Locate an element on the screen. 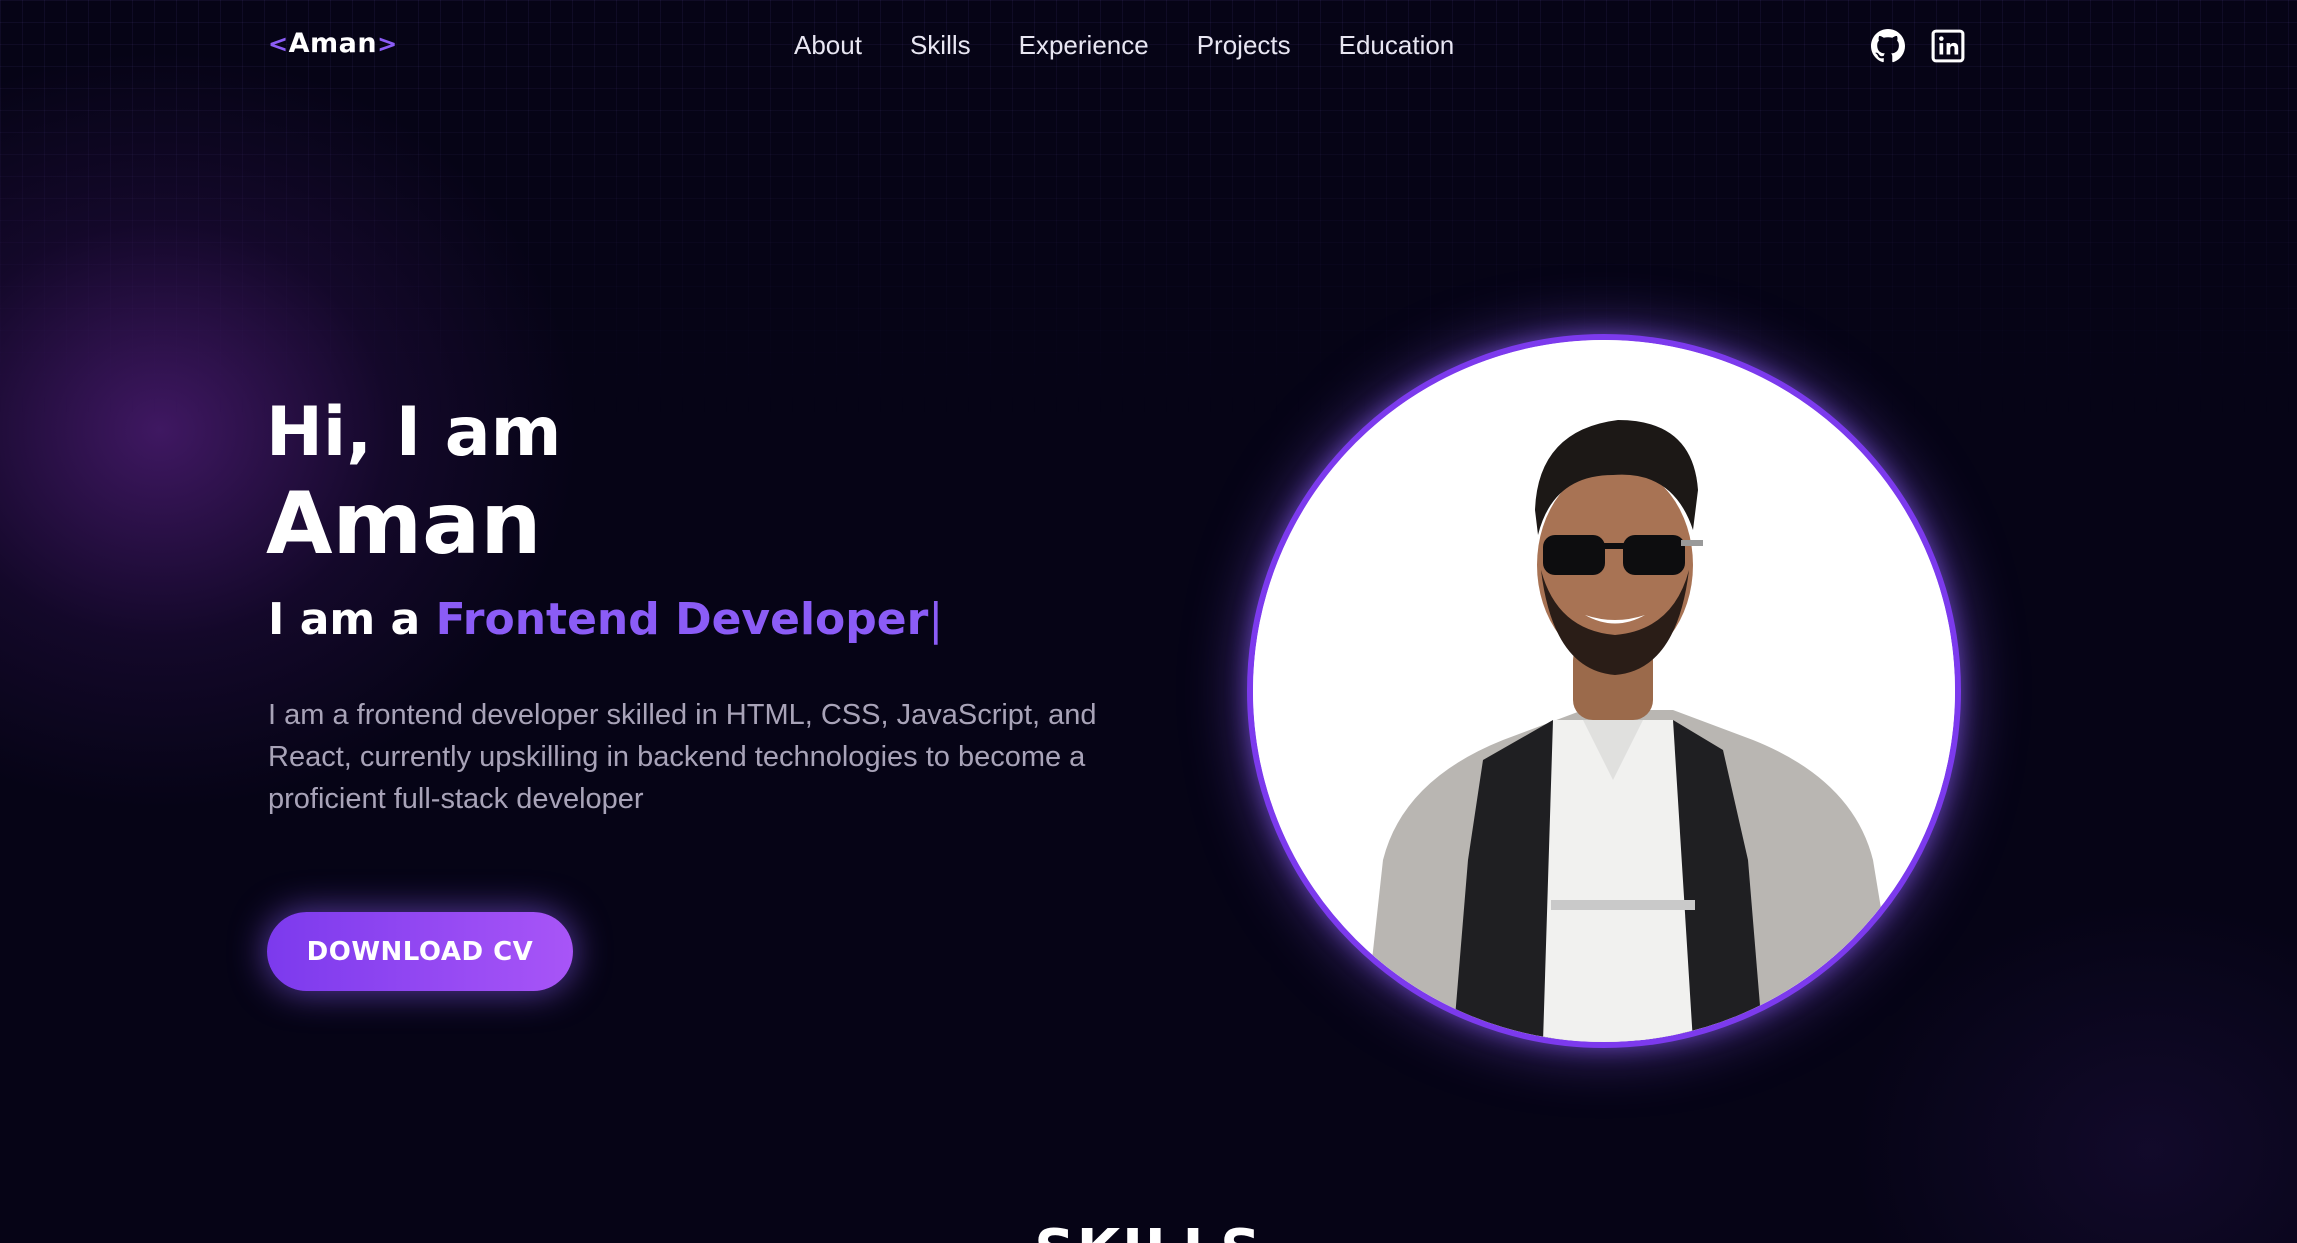  linkedin-link is located at coordinates (1948, 46).